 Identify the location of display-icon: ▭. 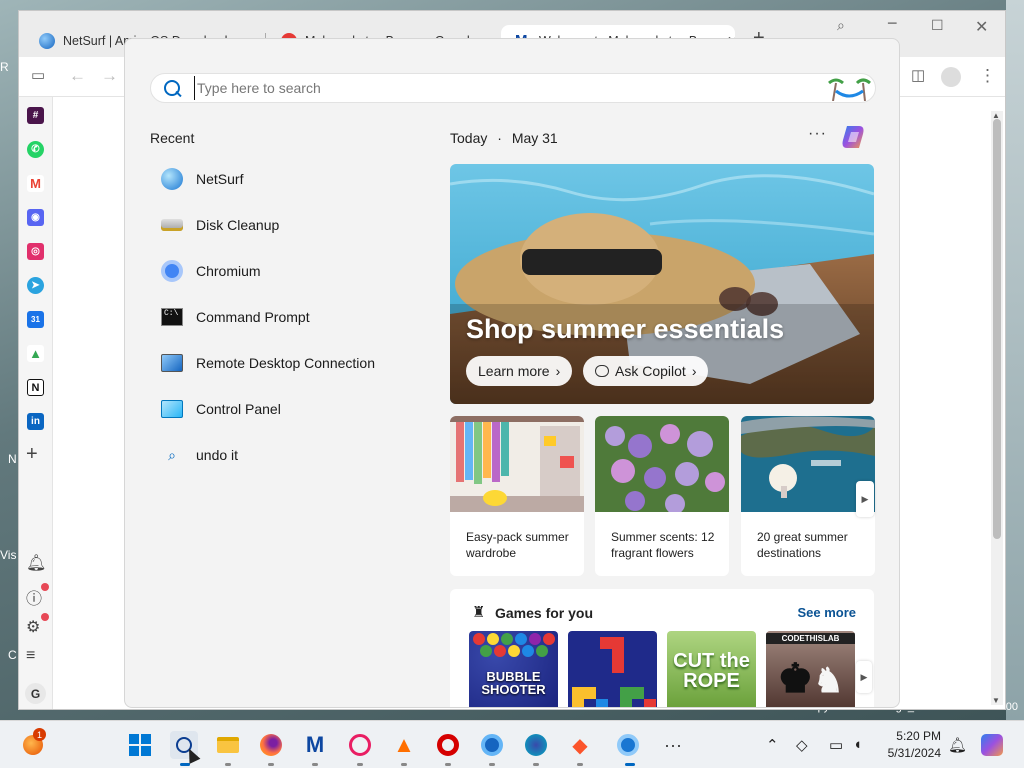
(836, 745).